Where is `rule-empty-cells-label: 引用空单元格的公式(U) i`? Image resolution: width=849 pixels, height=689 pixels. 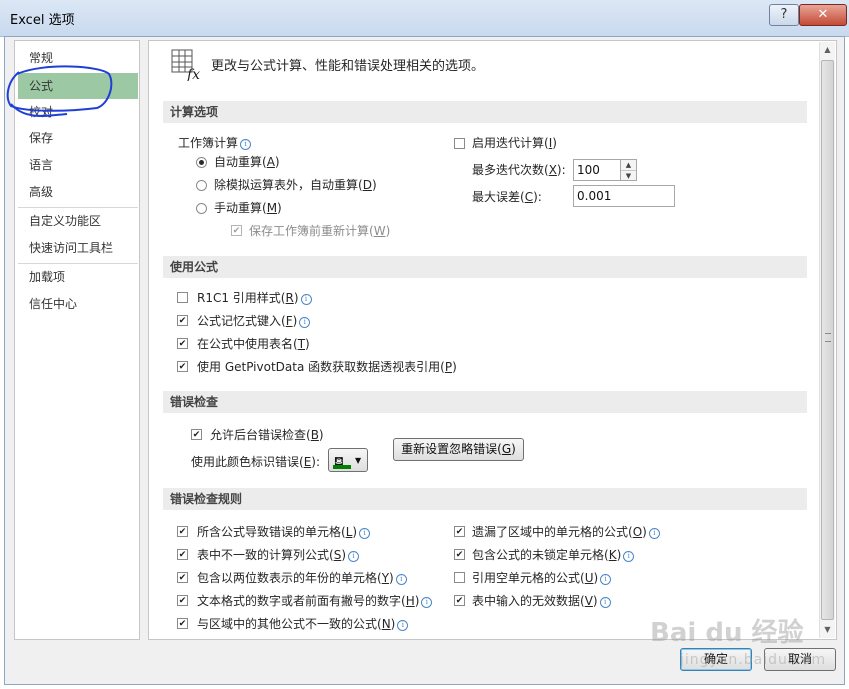 rule-empty-cells-label: 引用空单元格的公式(U) i is located at coordinates (542, 578).